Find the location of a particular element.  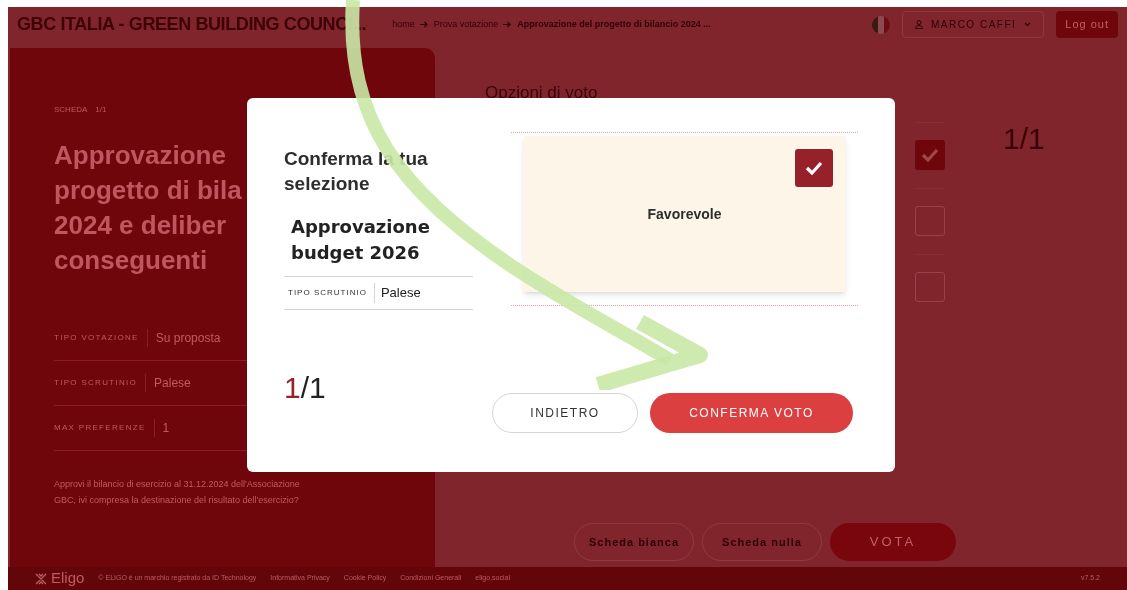

ballot-title-line: Approvazione is located at coordinates (140, 155).